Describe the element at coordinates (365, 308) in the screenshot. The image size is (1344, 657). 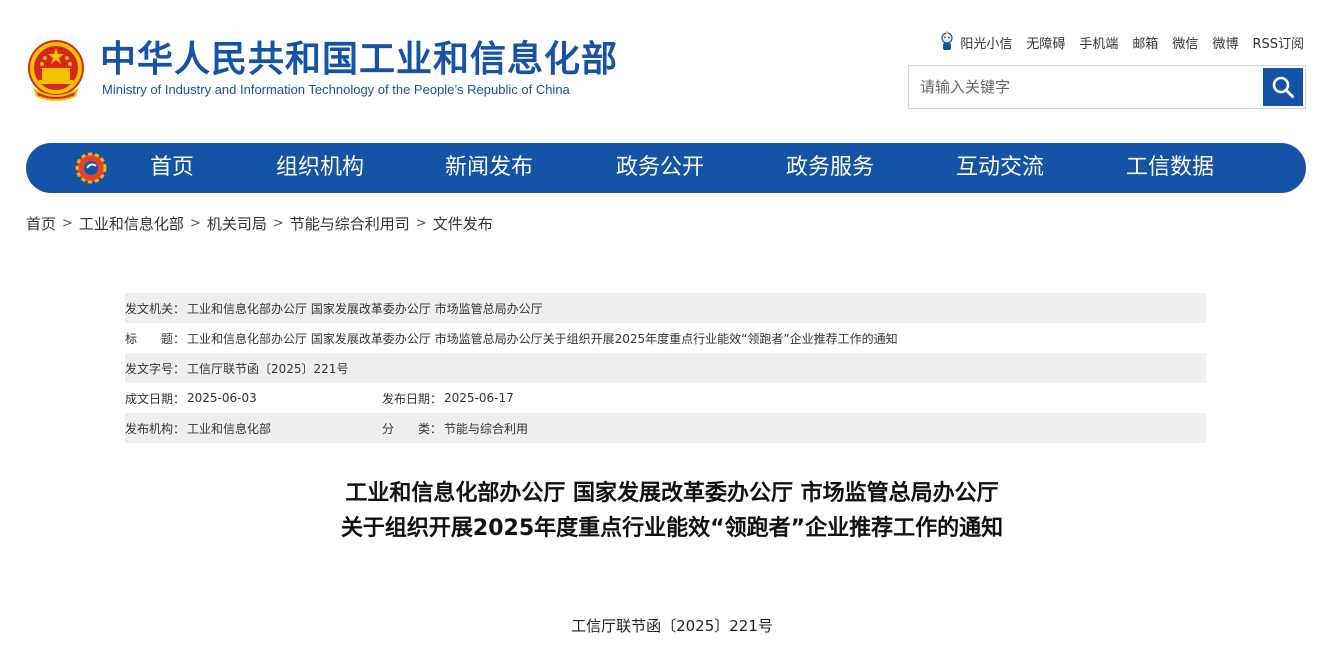
I see `issuer-value: 工业和信息化部办公厅 国家发展改革委办公厅 市场监管总局办公厅` at that location.